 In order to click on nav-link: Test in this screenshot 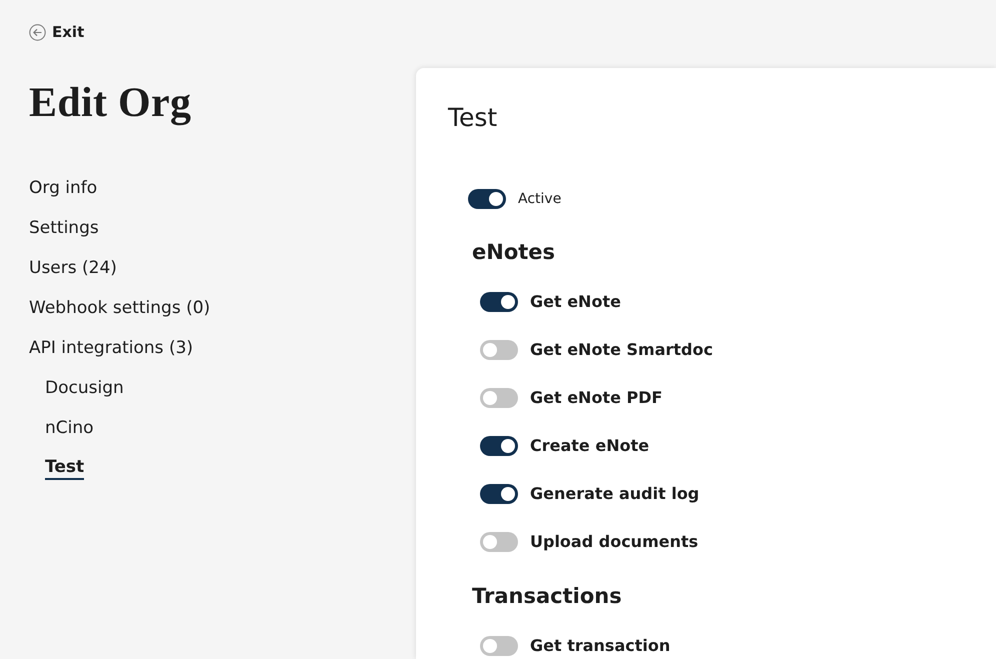, I will do `click(64, 468)`.